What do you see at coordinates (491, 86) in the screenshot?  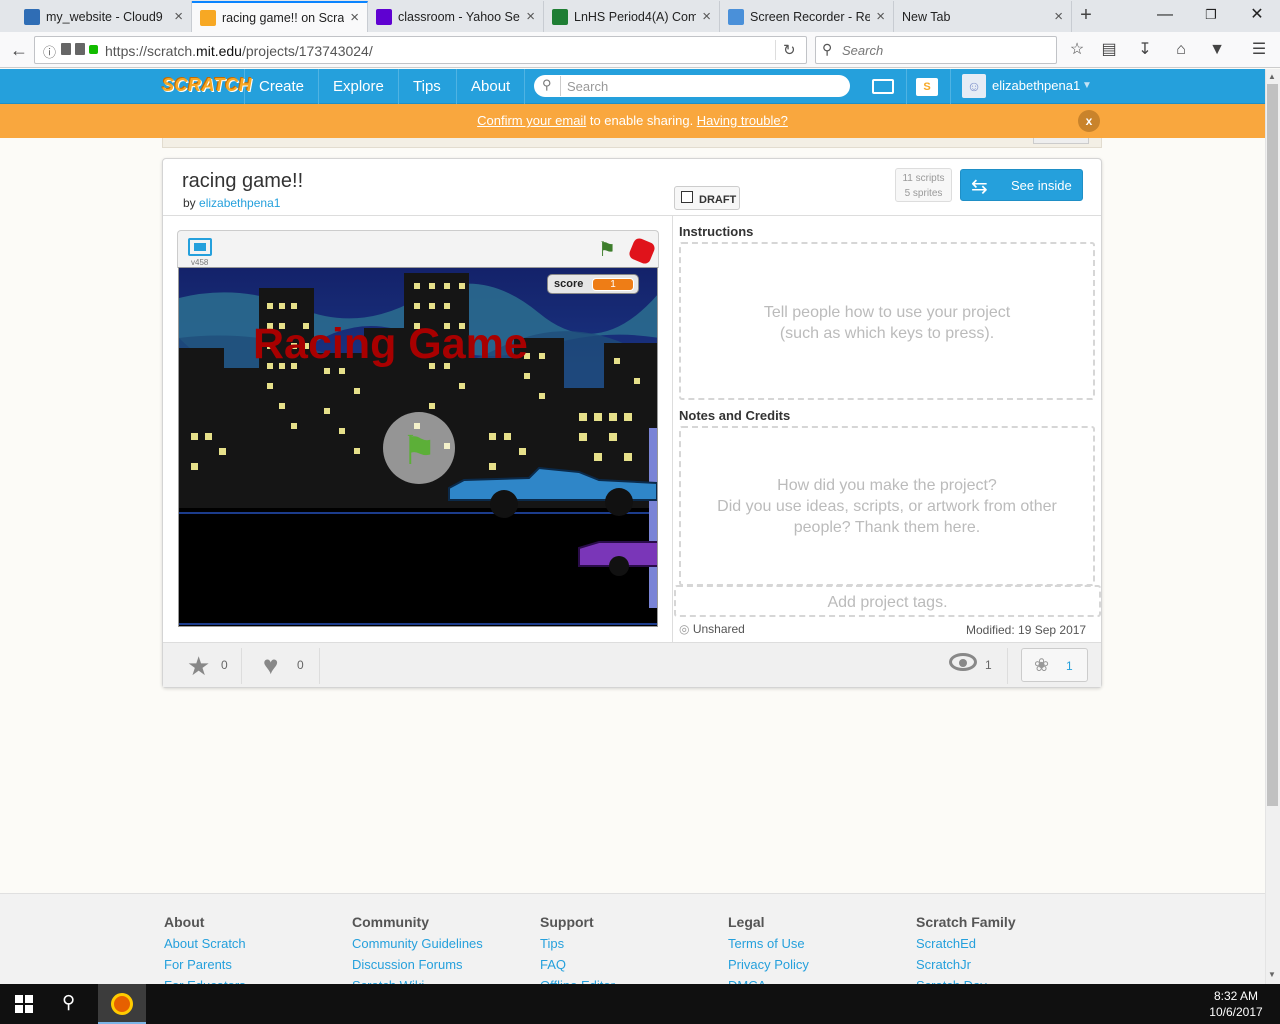 I see `nav-about: About` at bounding box center [491, 86].